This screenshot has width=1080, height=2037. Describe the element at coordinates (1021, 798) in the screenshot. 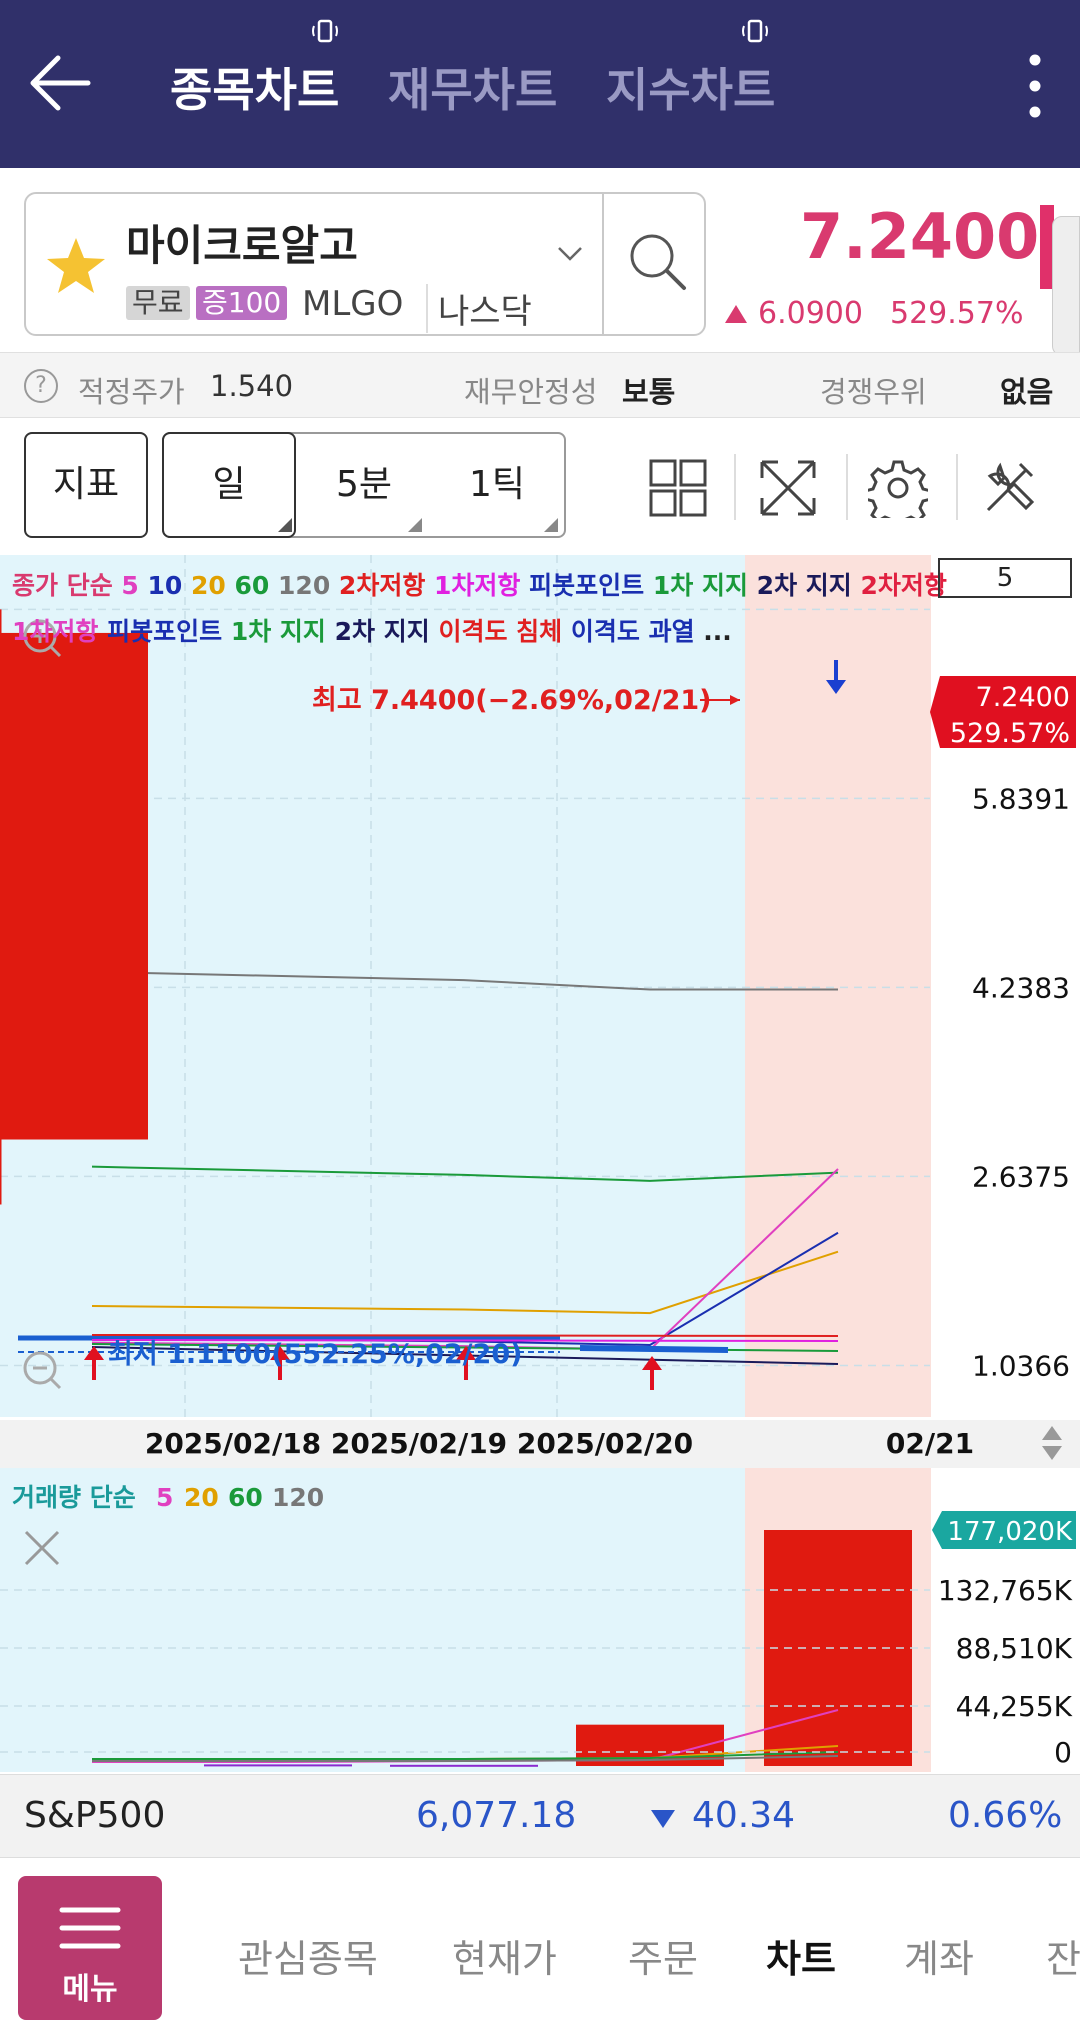

I see `y-tick-label: 5.8391` at that location.